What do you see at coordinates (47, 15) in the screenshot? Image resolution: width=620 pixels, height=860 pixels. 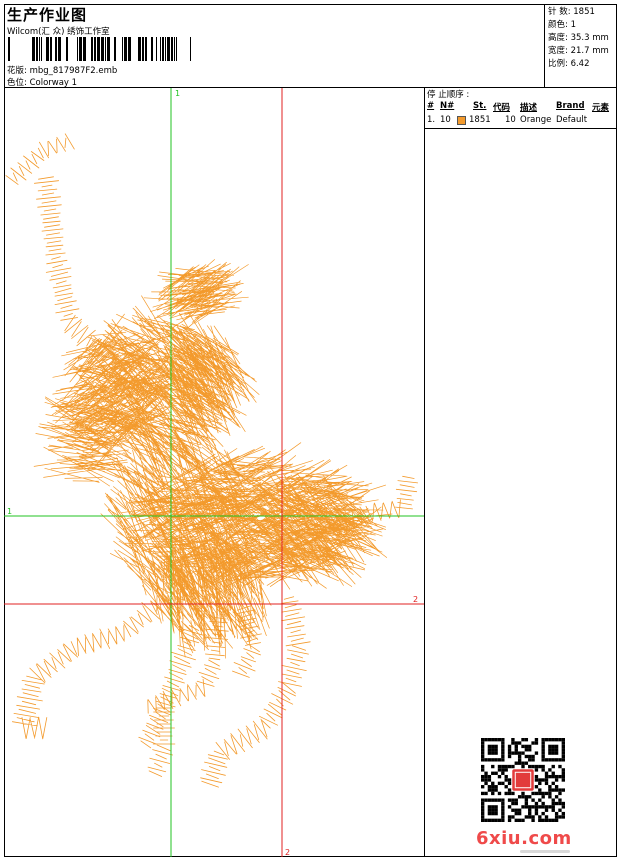 I see `page-title: 生产作业图` at bounding box center [47, 15].